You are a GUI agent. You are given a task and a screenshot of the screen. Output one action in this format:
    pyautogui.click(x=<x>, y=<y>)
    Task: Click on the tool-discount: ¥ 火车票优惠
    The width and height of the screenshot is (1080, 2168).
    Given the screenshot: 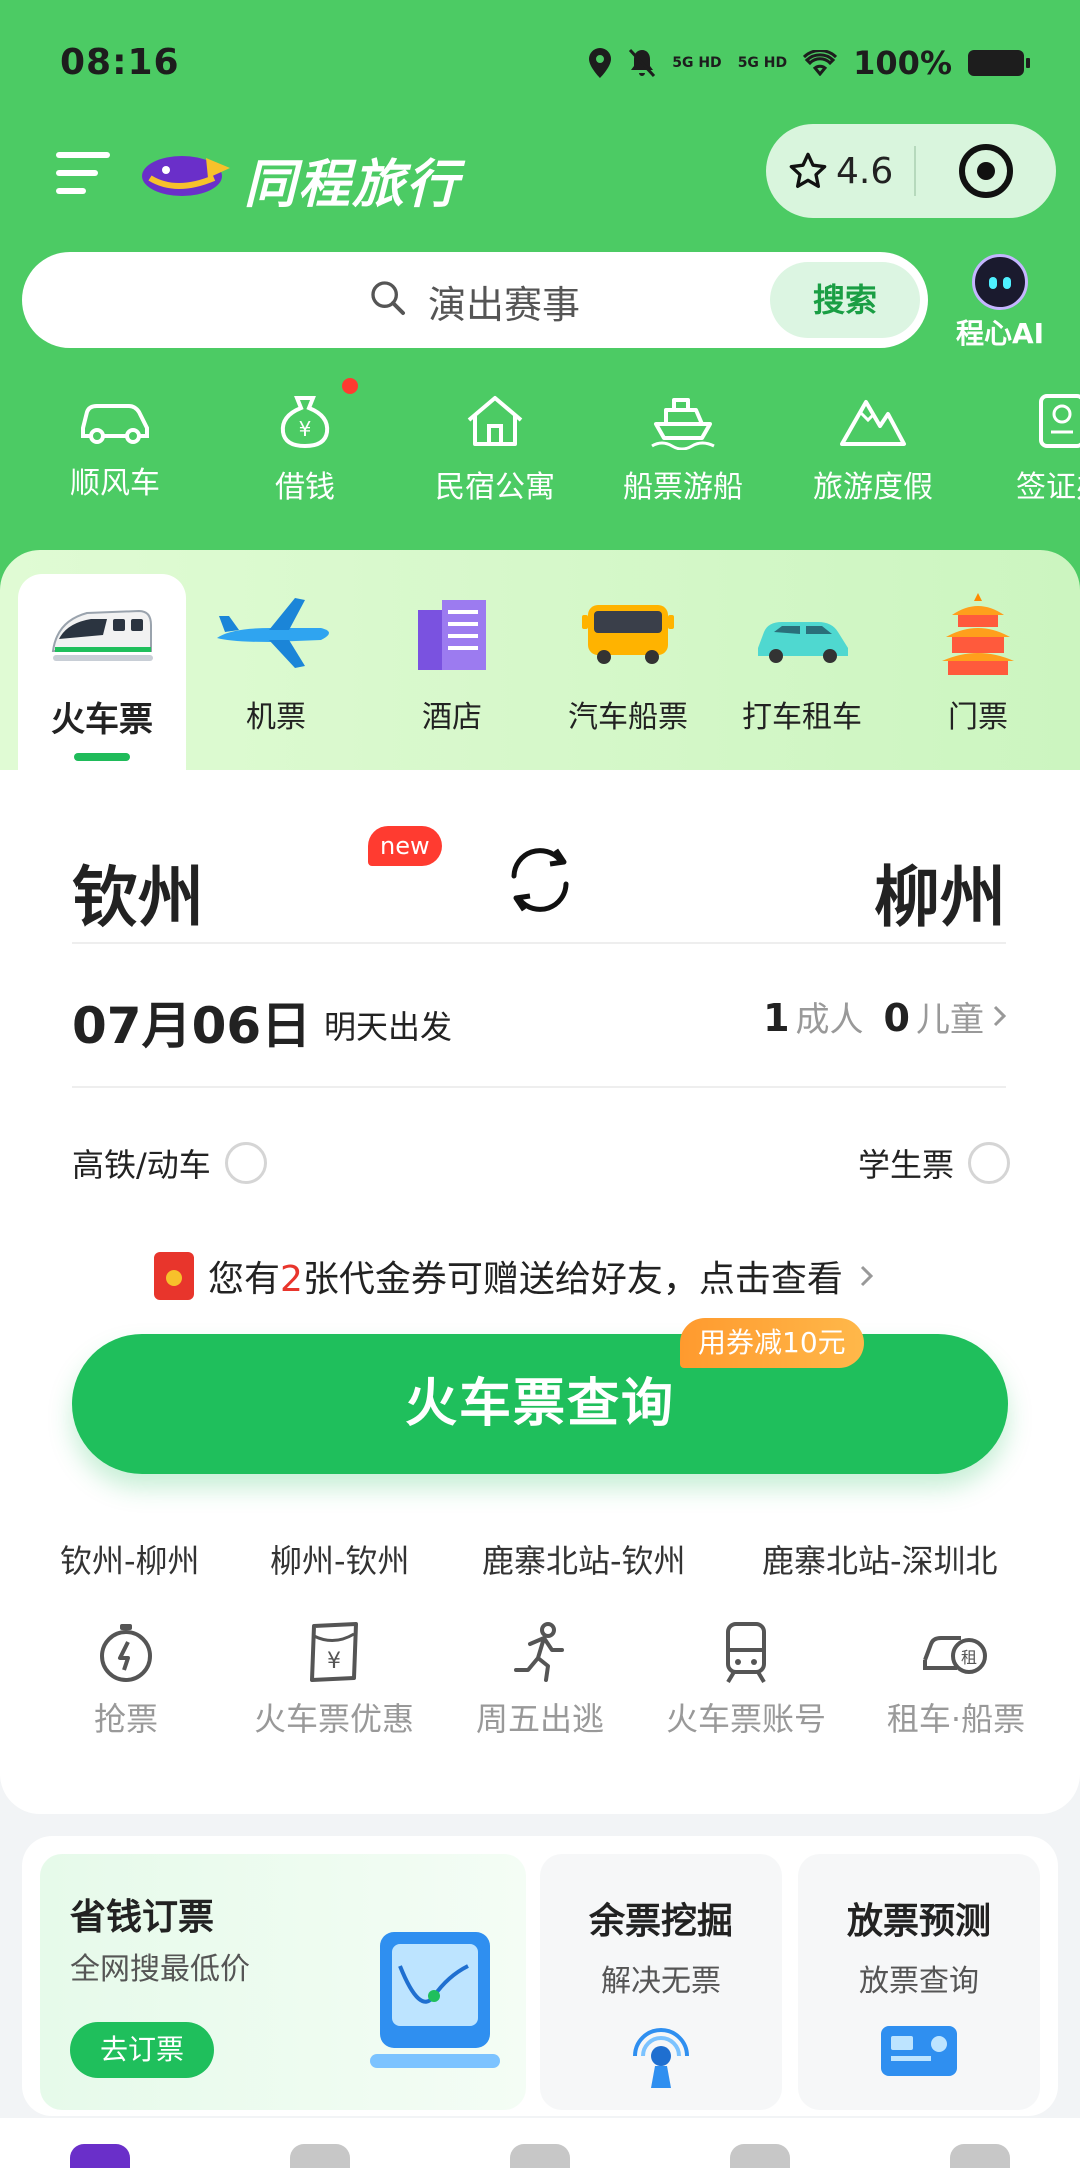 What is the action you would take?
    pyautogui.click(x=334, y=1680)
    